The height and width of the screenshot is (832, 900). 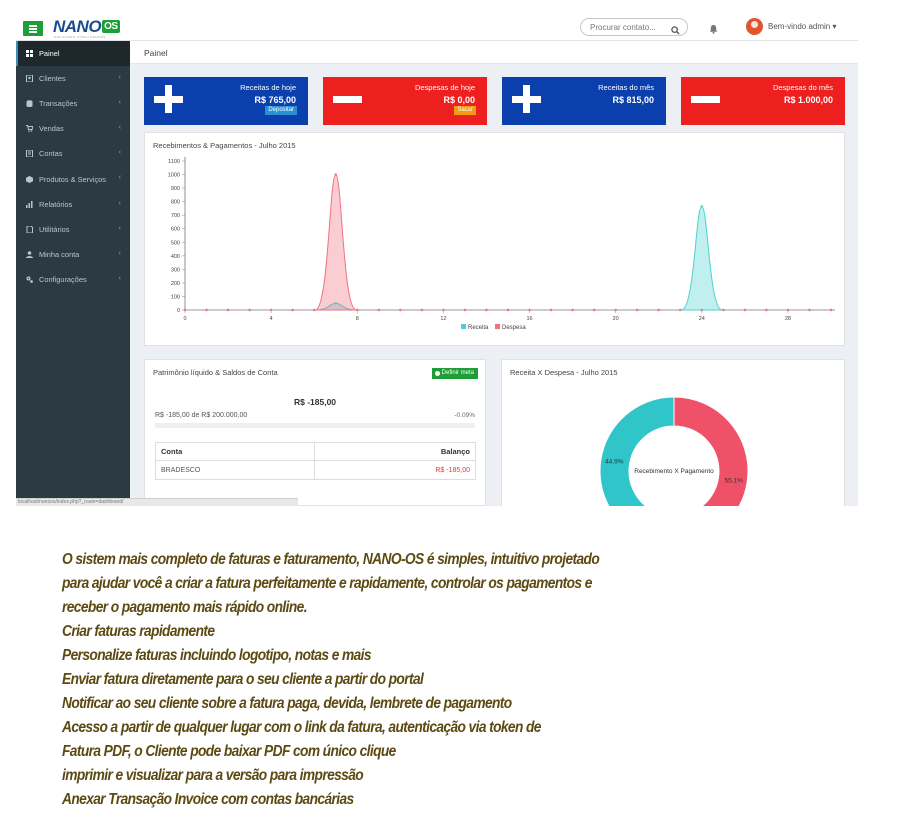 I want to click on stat-despesas-mes: Despesas do mês R$ 1.000,00, so click(x=763, y=101).